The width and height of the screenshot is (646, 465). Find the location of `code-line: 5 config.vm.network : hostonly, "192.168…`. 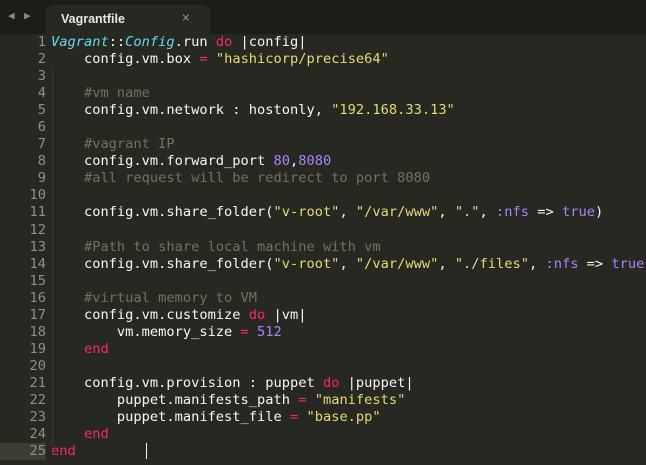

code-line: 5 config.vm.network : hostonly, "192.168… is located at coordinates (323, 110).